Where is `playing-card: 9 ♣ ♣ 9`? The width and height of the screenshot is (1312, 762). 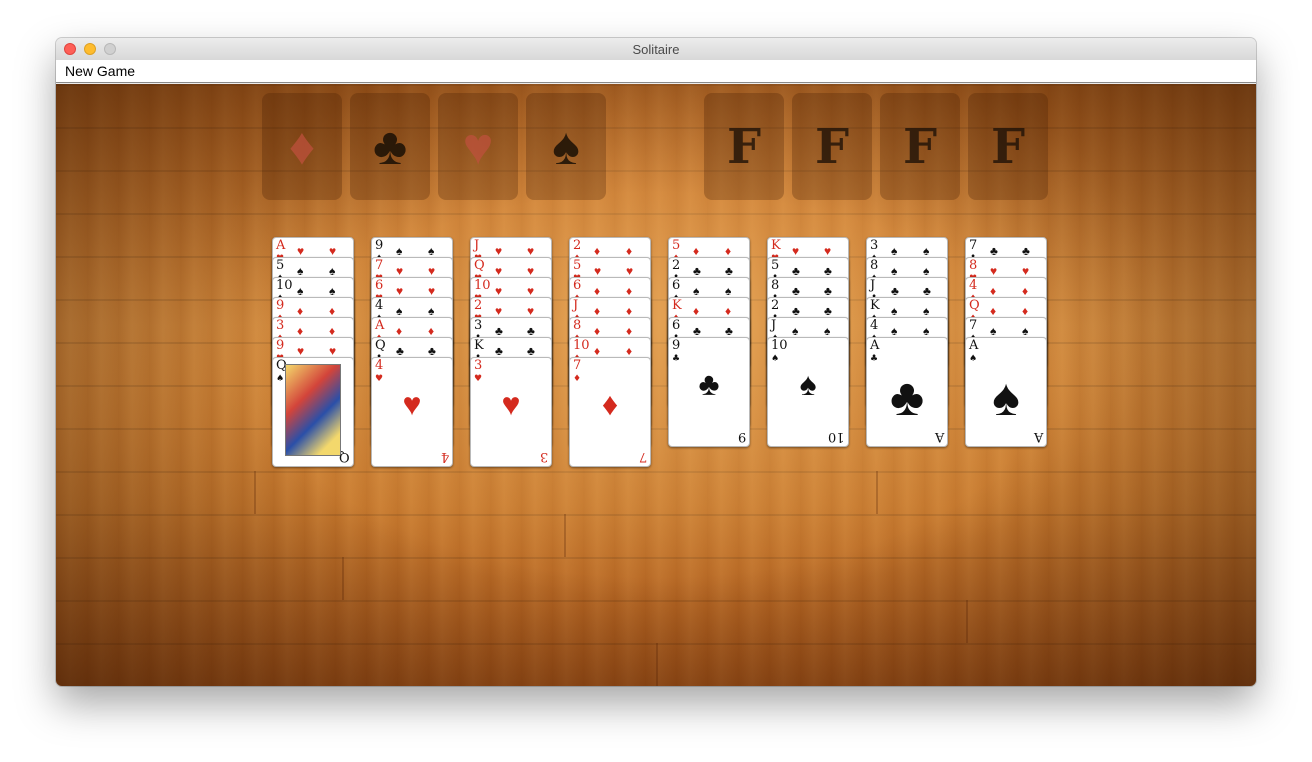 playing-card: 9 ♣ ♣ 9 is located at coordinates (709, 392).